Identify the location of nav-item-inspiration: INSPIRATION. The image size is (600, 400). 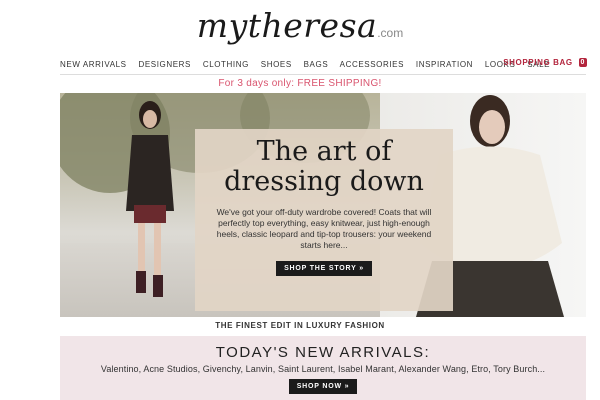
(444, 64).